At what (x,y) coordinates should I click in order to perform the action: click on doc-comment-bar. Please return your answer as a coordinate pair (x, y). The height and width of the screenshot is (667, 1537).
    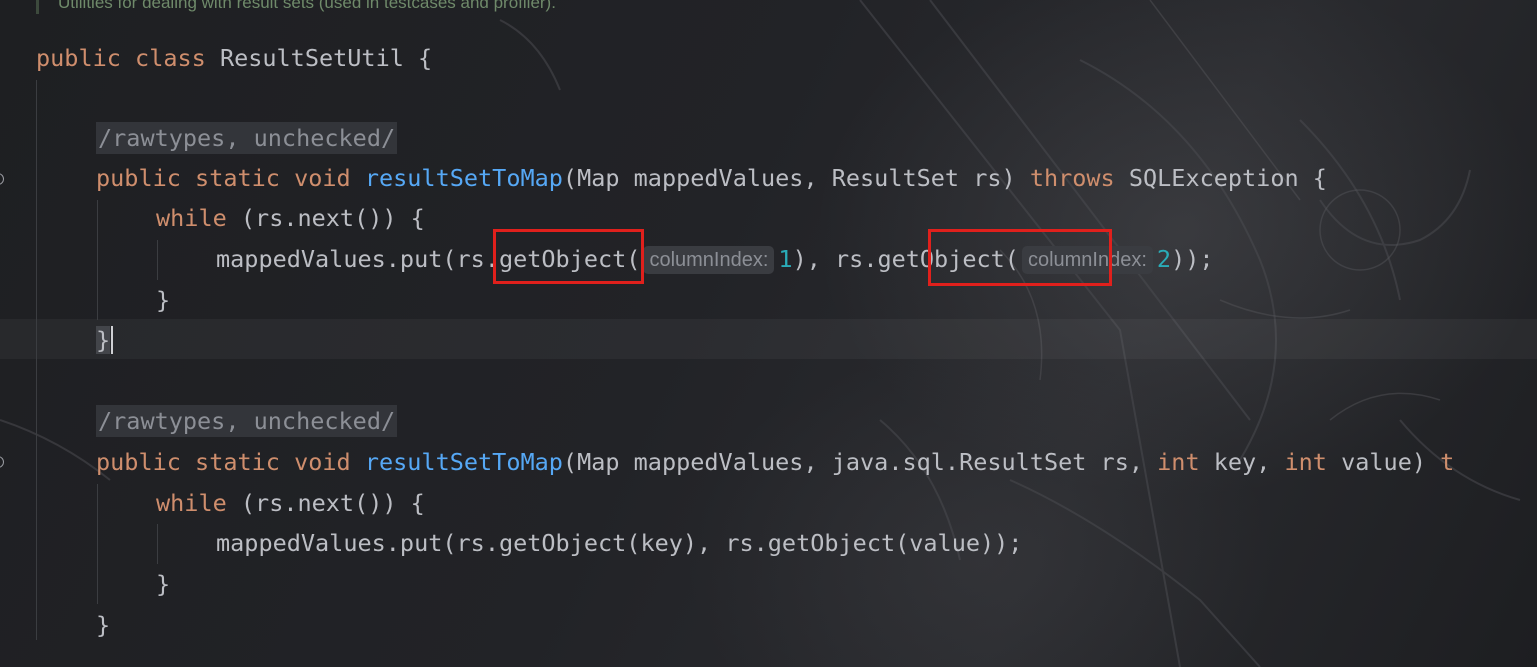
    Looking at the image, I should click on (37, 7).